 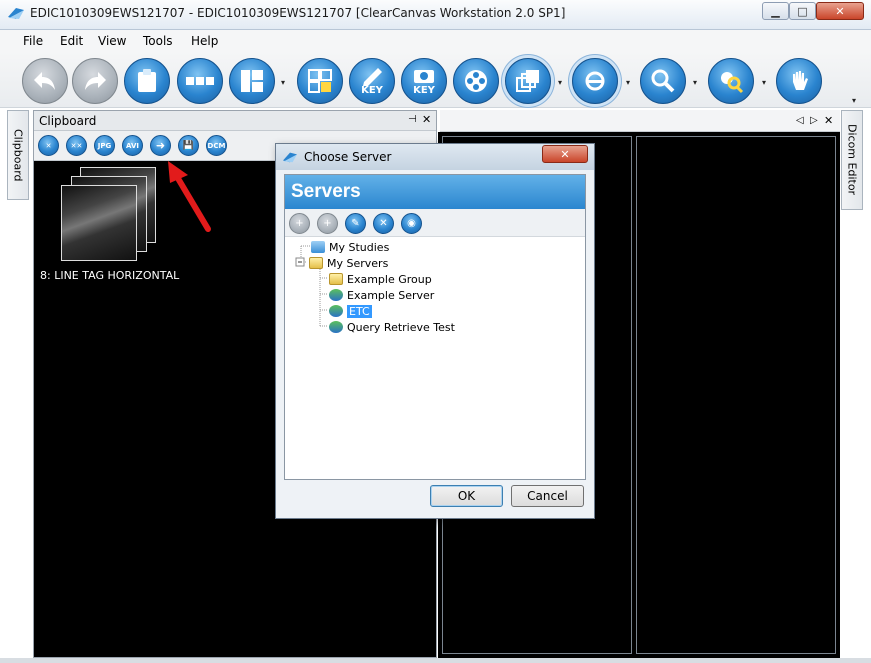 What do you see at coordinates (316, 263) in the screenshot?
I see `folder-open-icon` at bounding box center [316, 263].